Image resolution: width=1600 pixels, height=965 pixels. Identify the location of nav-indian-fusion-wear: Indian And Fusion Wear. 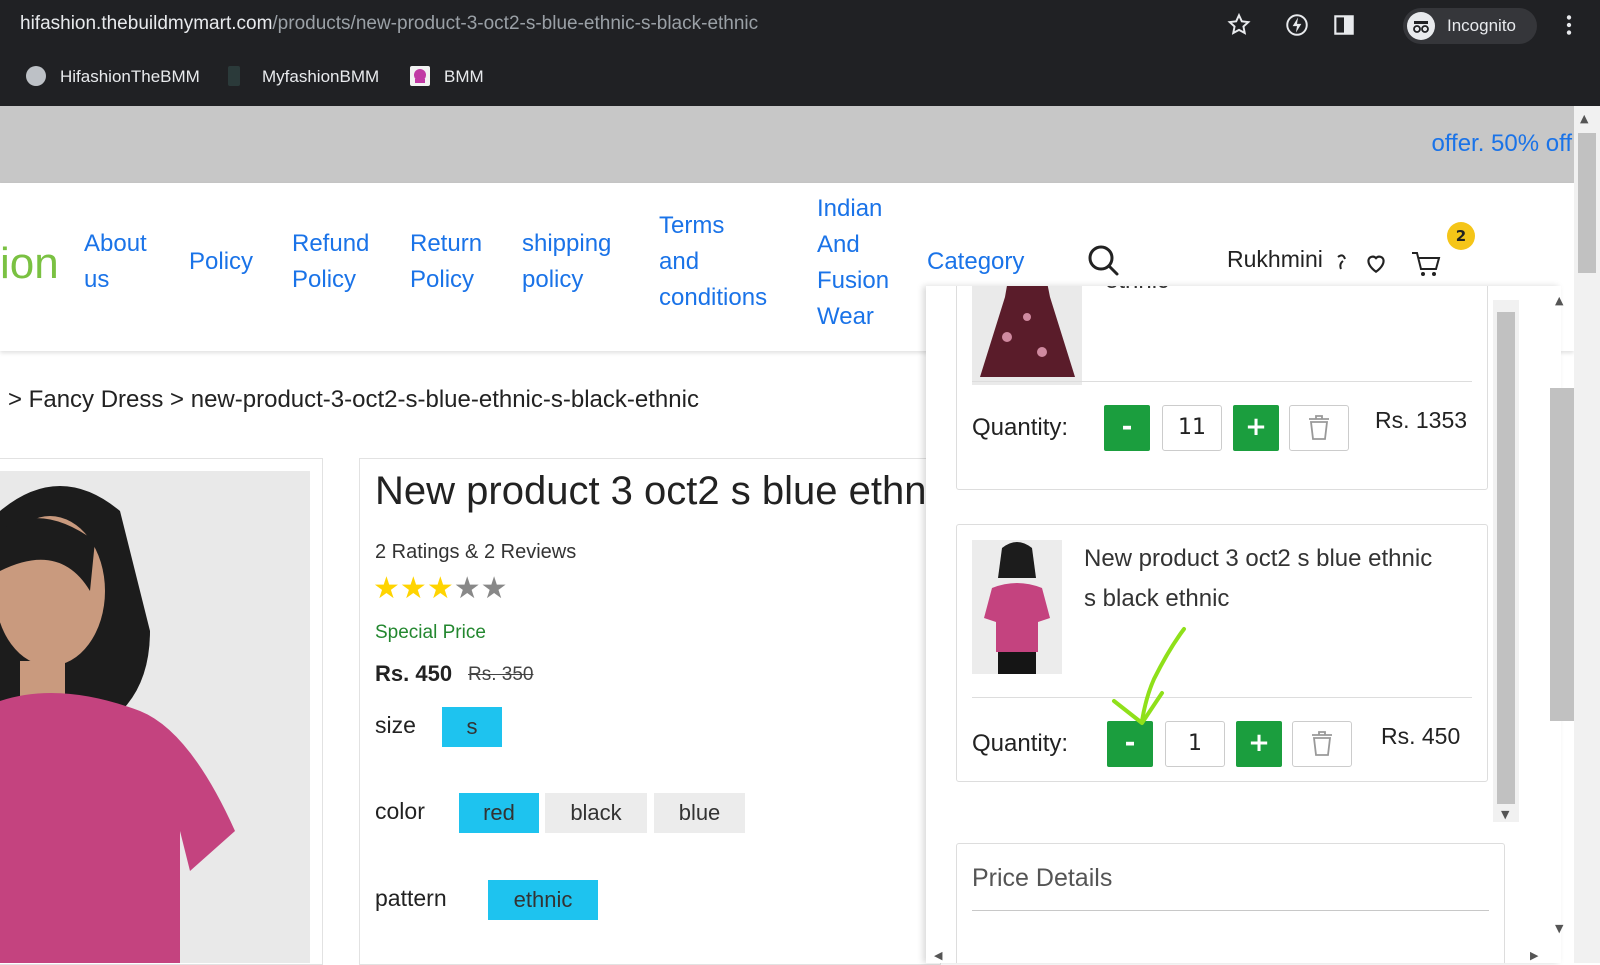
(853, 263).